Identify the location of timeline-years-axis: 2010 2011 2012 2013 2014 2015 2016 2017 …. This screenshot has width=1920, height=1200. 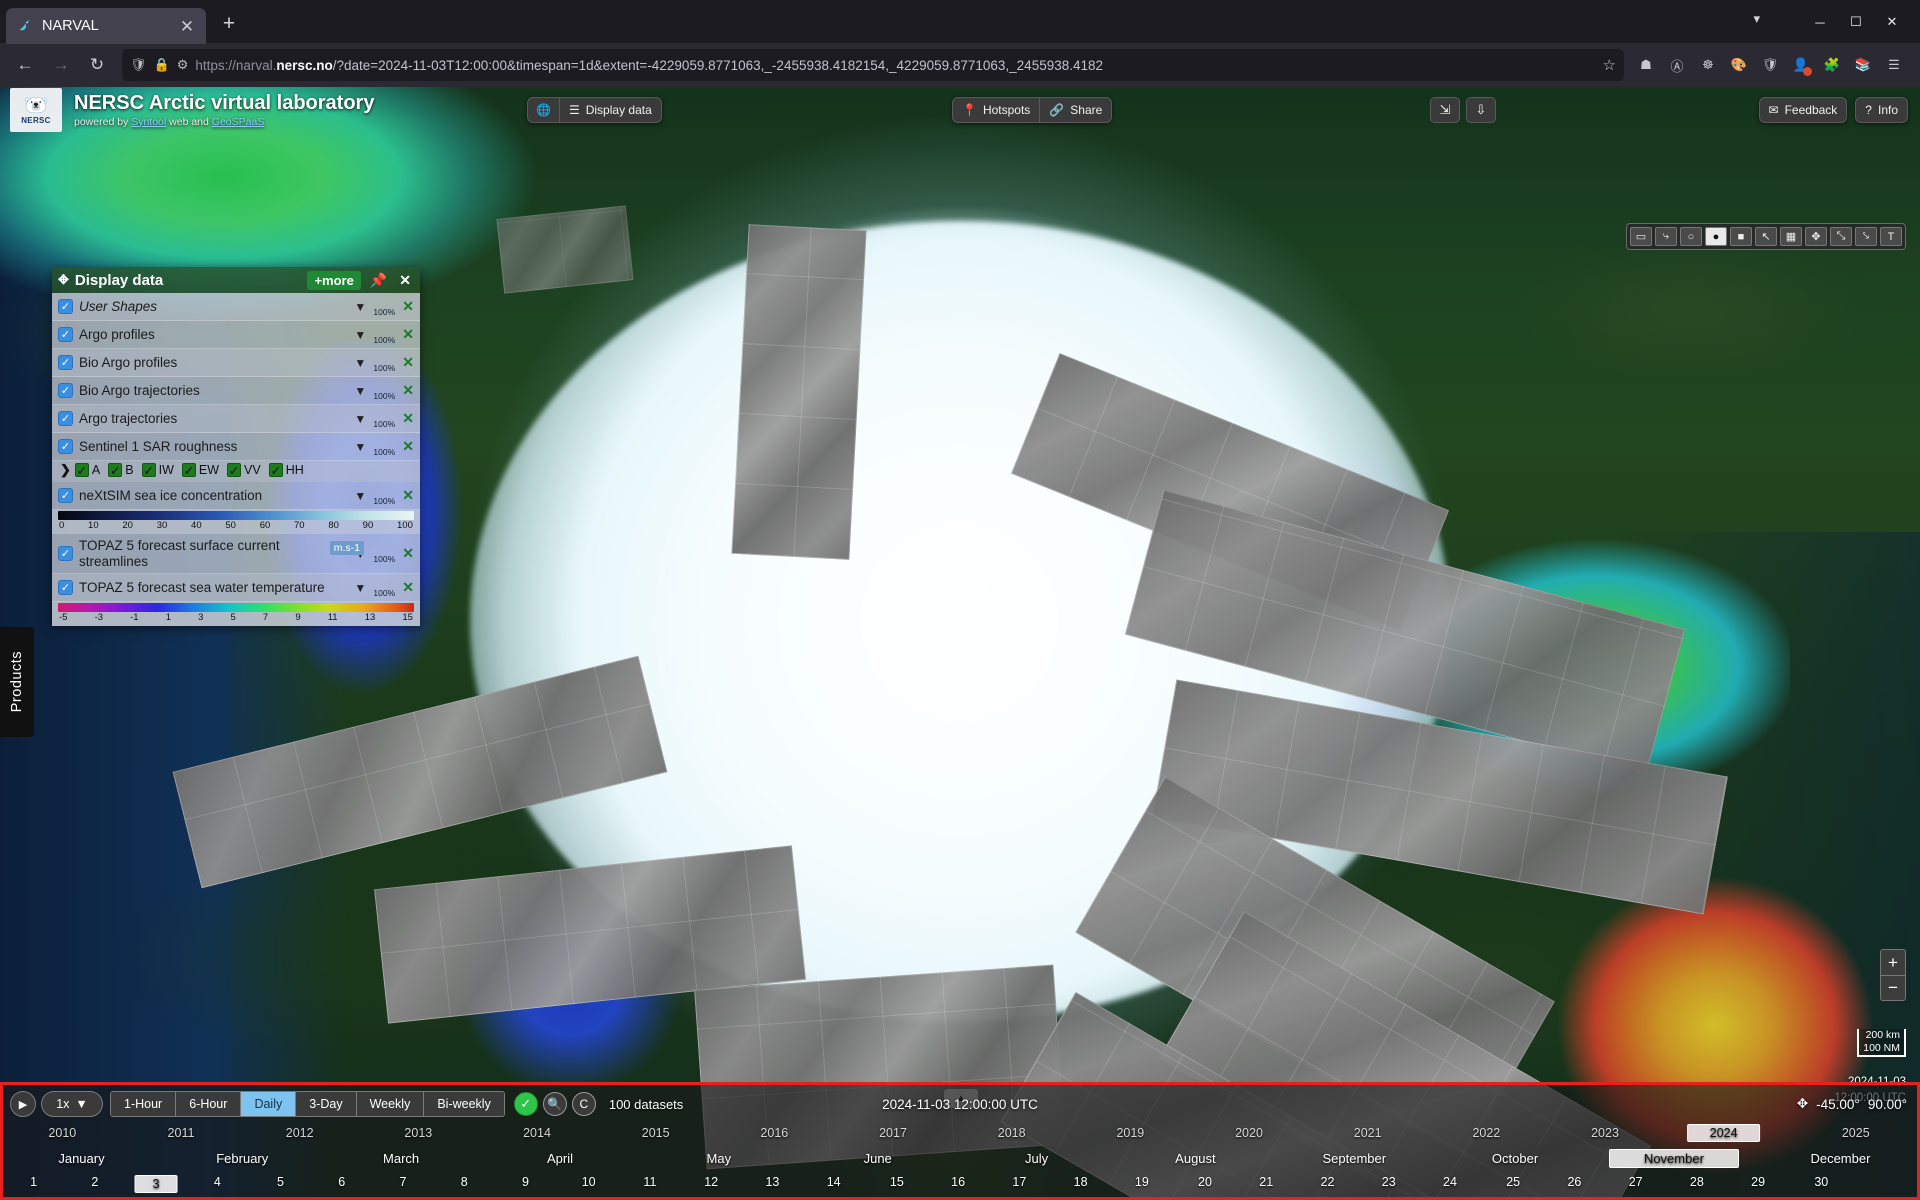
(960, 1135).